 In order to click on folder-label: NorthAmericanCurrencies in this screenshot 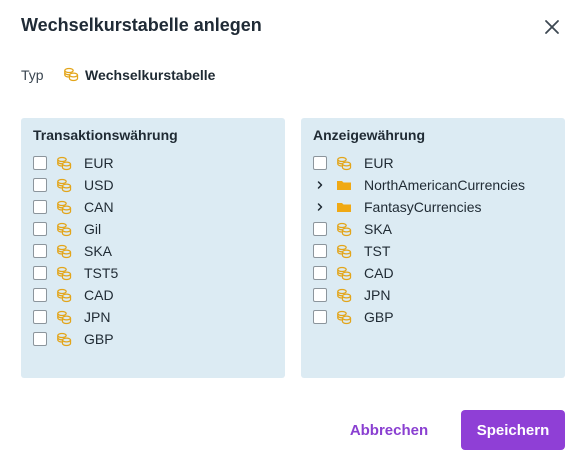, I will do `click(445, 185)`.